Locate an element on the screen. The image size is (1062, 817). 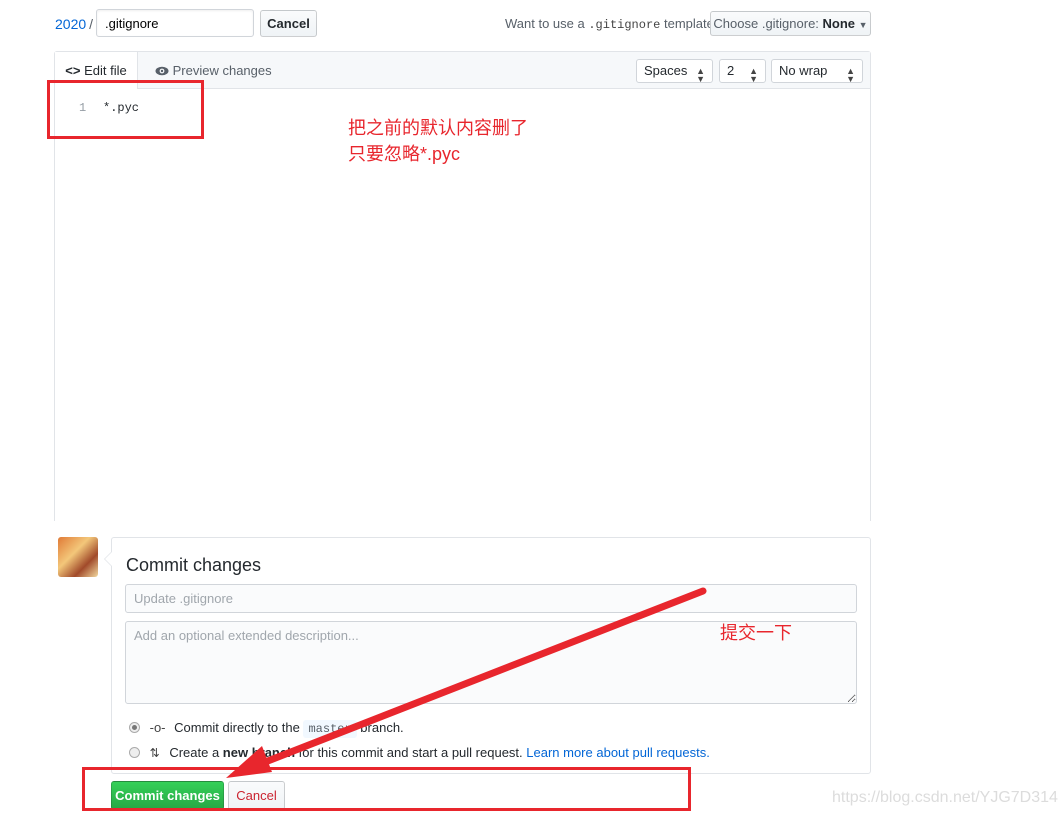
annotation-arrow is located at coordinates (466, 682).